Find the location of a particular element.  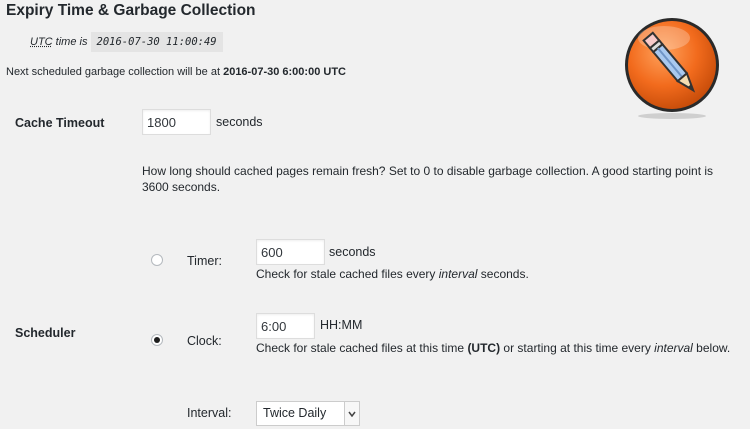

timer-unit: seconds is located at coordinates (352, 252).